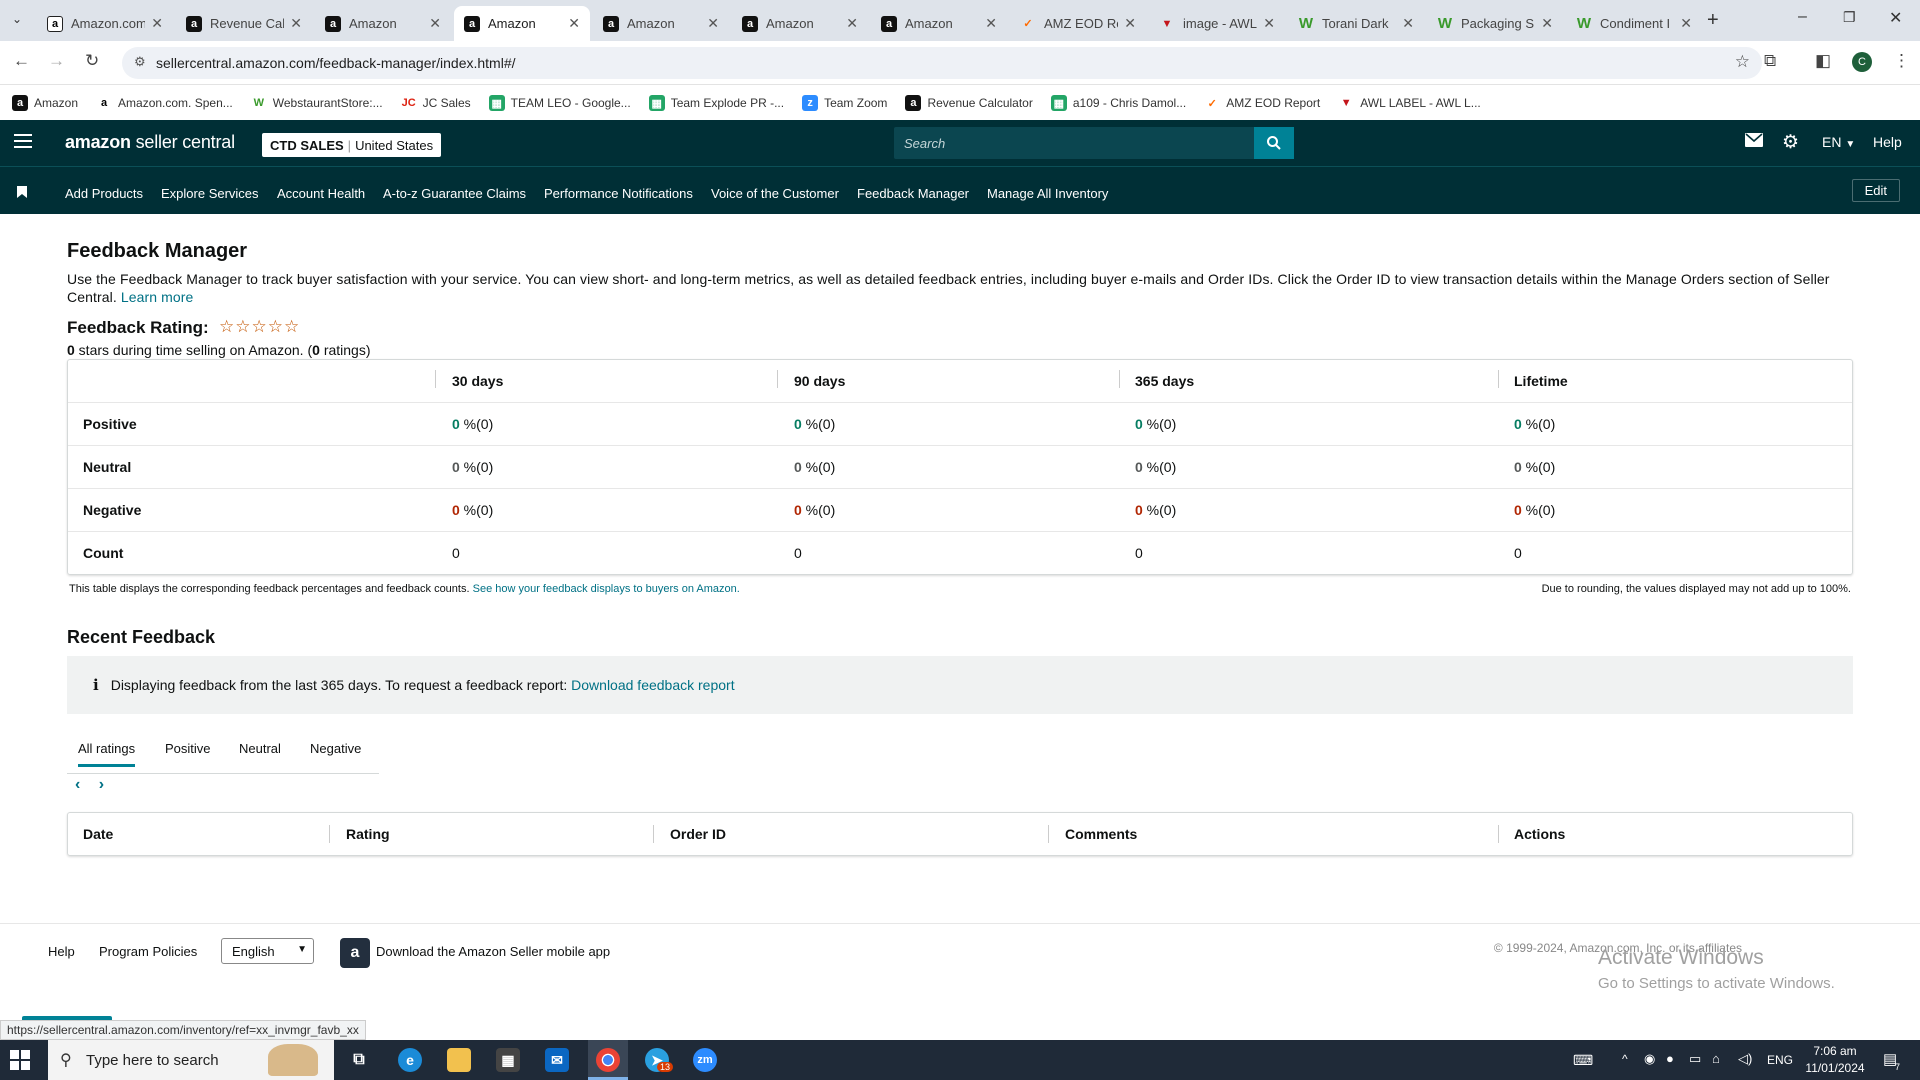  I want to click on microphone-icon: ●, so click(1670, 1058).